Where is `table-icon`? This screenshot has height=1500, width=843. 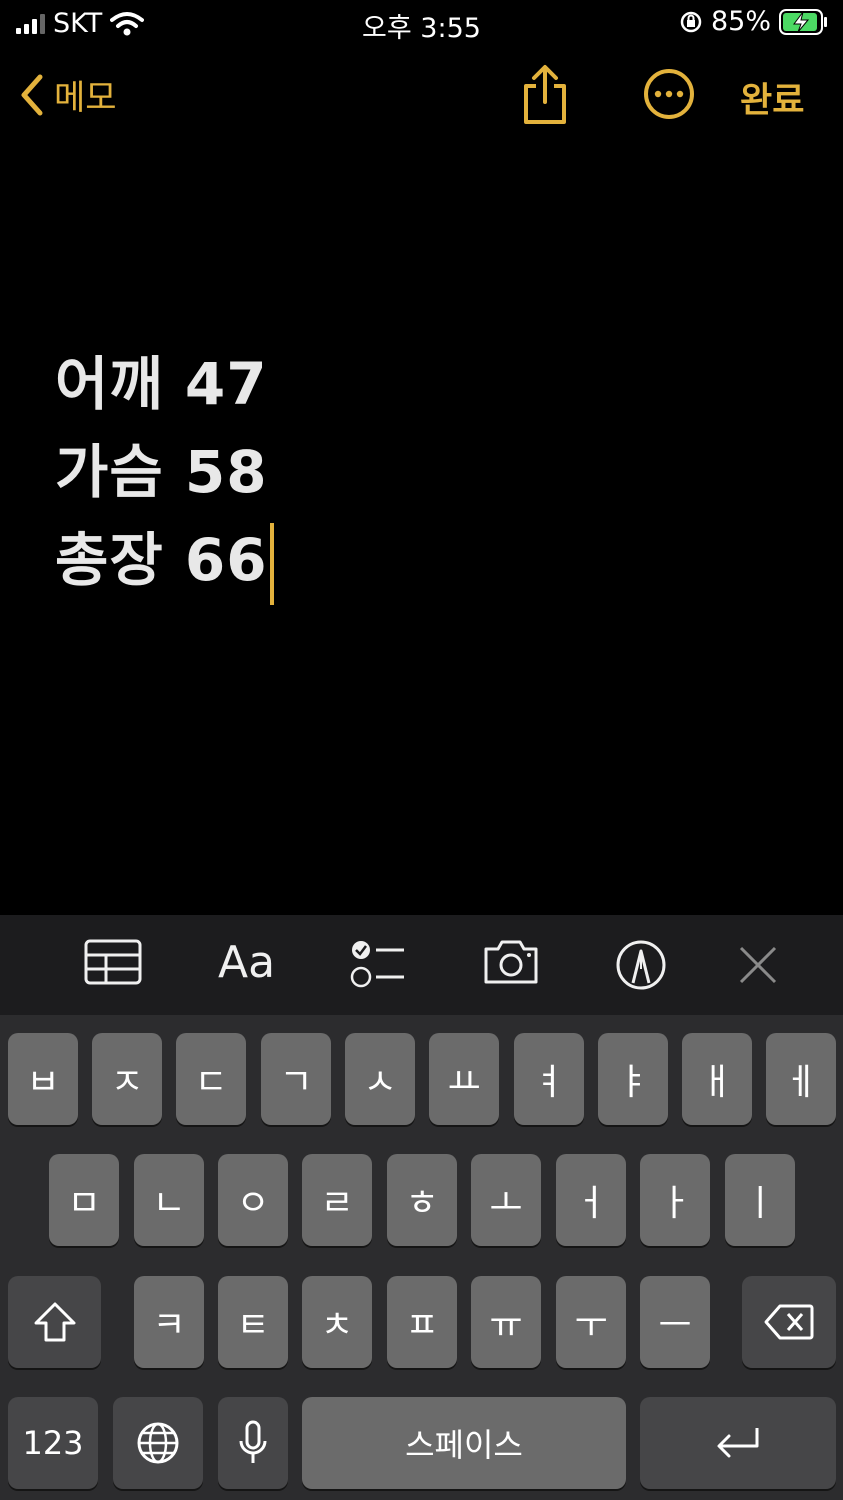 table-icon is located at coordinates (113, 962).